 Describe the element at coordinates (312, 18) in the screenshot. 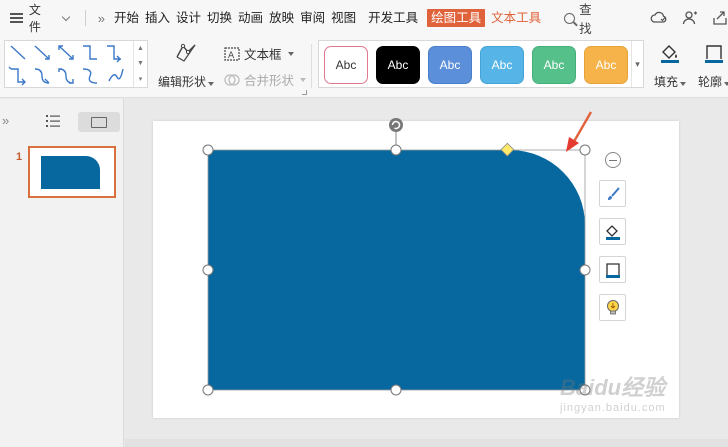

I see `tab-review: 审阅` at that location.